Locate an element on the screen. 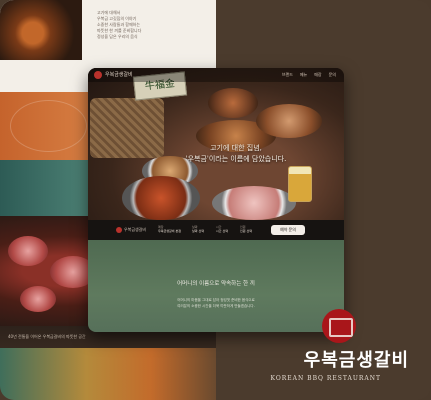 This screenshot has height=400, width=431. beer-glass is located at coordinates (300, 184).